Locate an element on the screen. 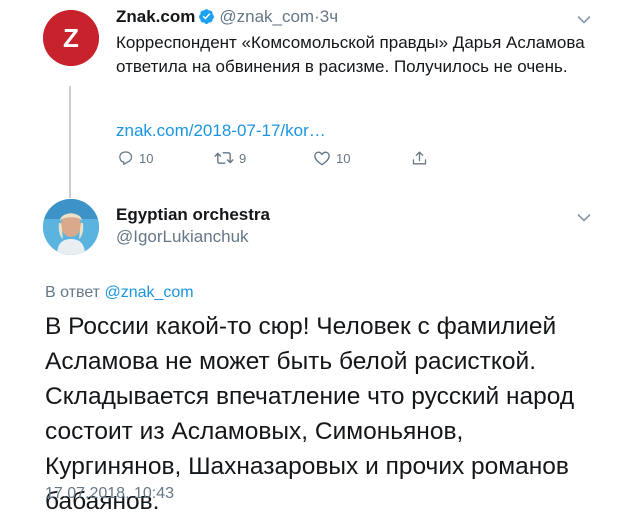 Image resolution: width=620 pixels, height=519 pixels. parent-author-name: Znak.com is located at coordinates (155, 16).